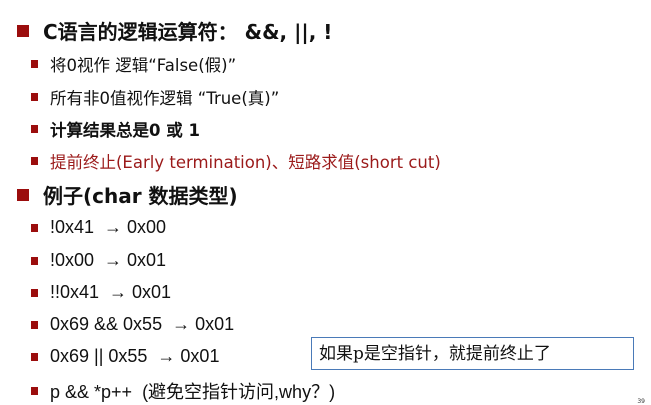  I want to click on example-text: p && *p++ (避免空指针访问,why？), so click(193, 392).